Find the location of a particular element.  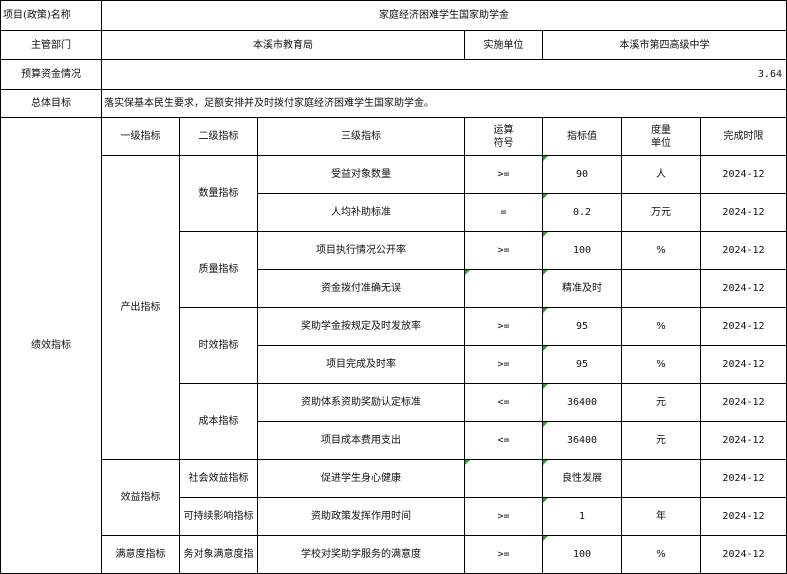

group-benefit: 效益指标 is located at coordinates (140, 497).